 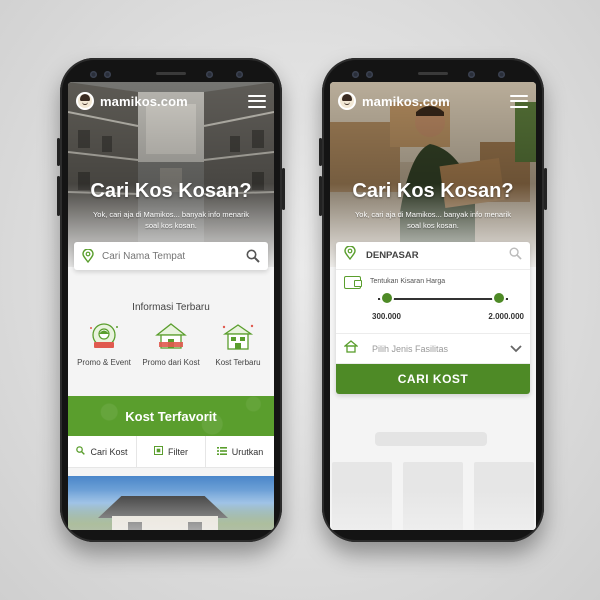 What do you see at coordinates (499, 298) in the screenshot?
I see `price-max-handle` at bounding box center [499, 298].